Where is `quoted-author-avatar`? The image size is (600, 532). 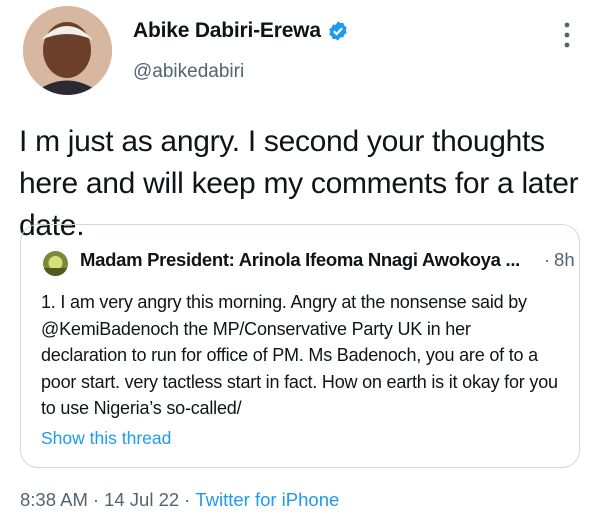
quoted-author-avatar is located at coordinates (55, 263).